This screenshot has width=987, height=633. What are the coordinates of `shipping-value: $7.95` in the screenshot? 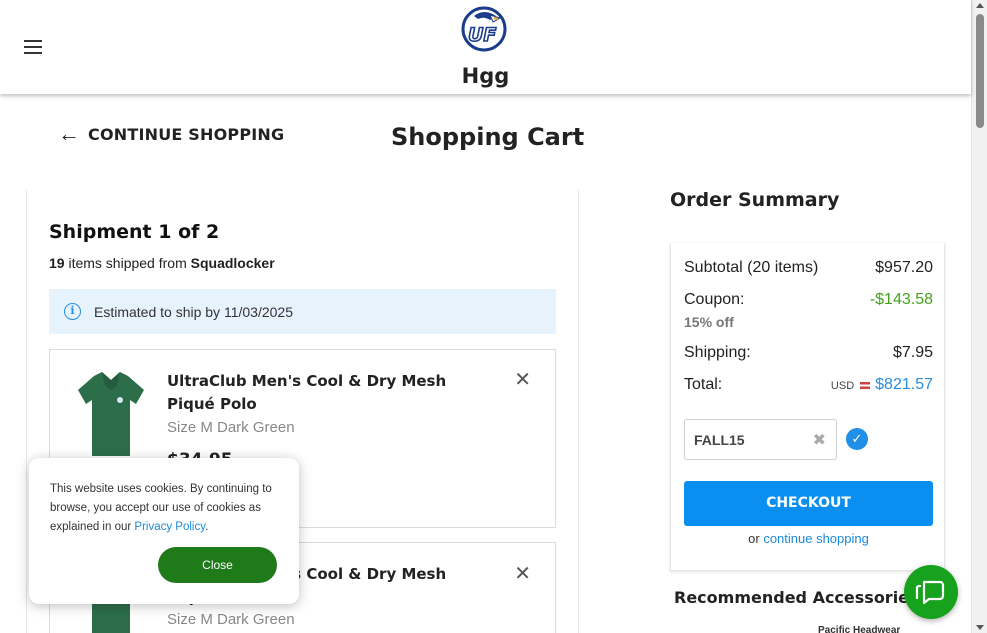 It's located at (912, 352).